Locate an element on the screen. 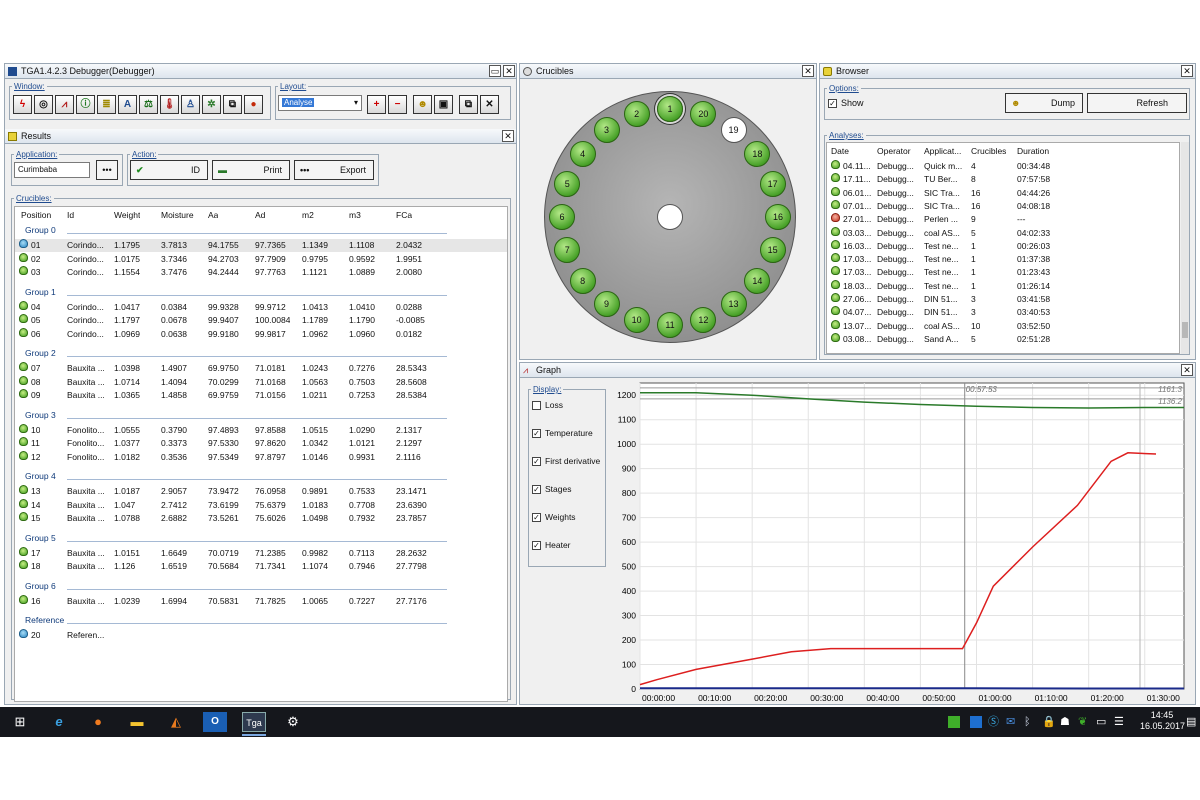 The width and height of the screenshot is (1200, 800). col-m2: m2 is located at coordinates (308, 215).